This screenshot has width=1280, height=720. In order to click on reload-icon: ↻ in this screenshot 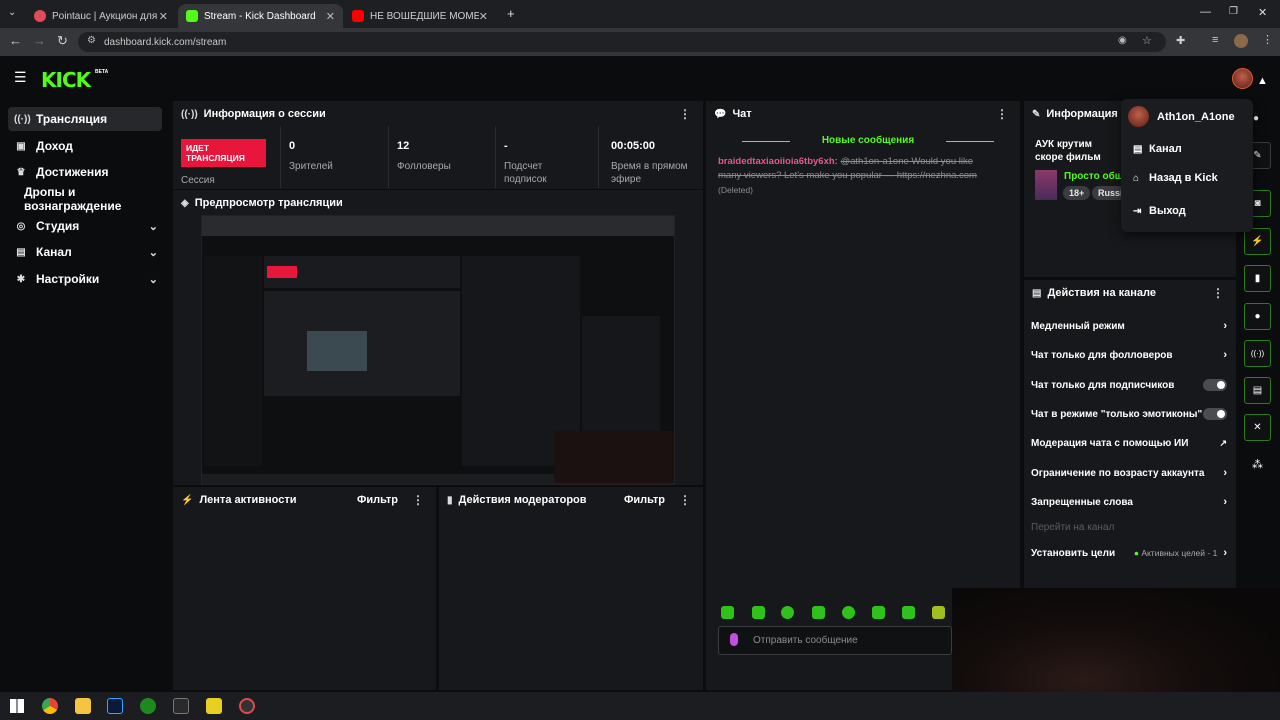, I will do `click(62, 41)`.